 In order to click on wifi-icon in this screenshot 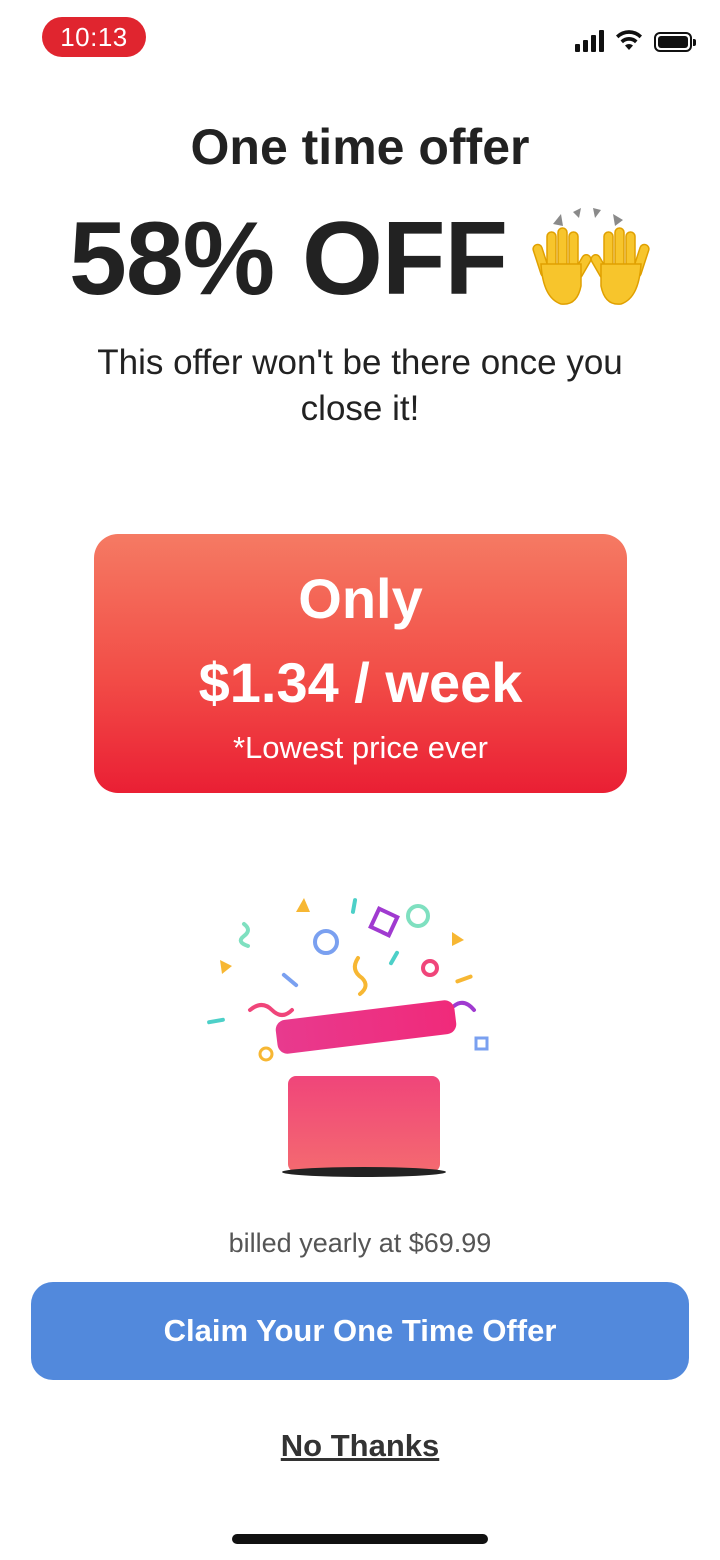, I will do `click(629, 40)`.